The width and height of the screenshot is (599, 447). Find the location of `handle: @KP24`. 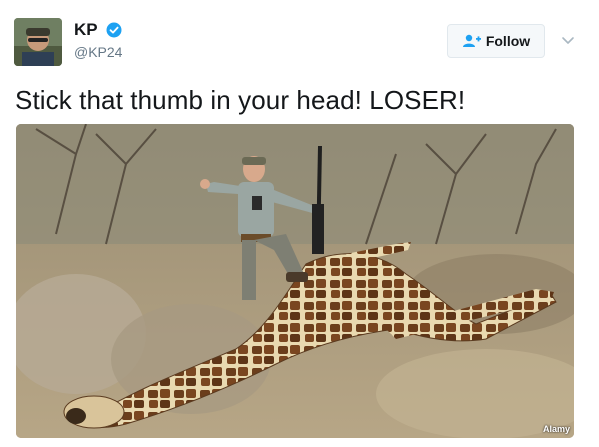

handle: @KP24 is located at coordinates (98, 52).